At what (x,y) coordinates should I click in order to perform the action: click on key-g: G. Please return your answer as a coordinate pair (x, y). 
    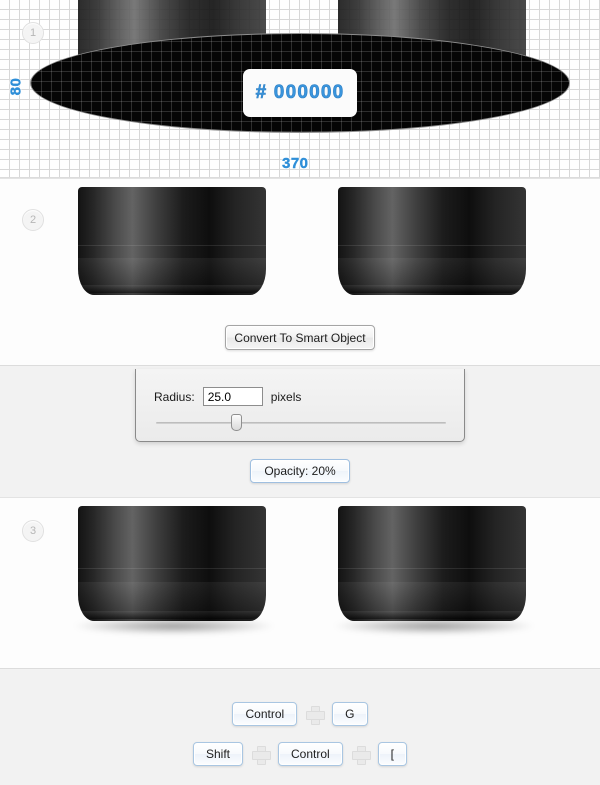
    Looking at the image, I should click on (350, 714).